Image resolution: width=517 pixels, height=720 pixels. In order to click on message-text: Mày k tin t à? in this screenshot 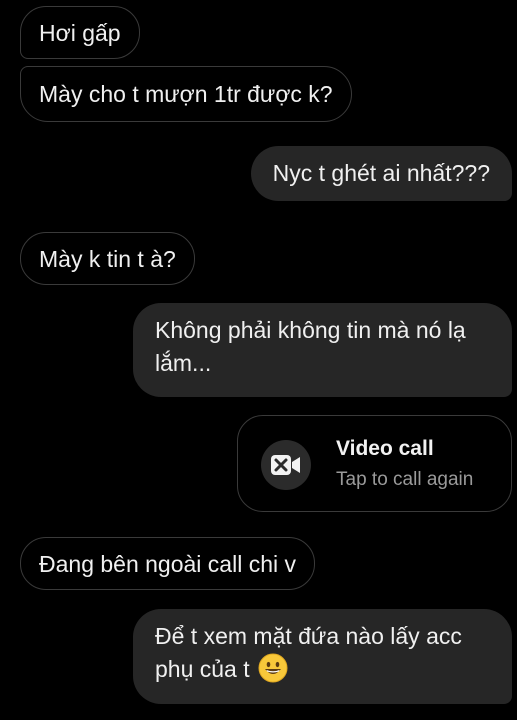, I will do `click(107, 259)`.